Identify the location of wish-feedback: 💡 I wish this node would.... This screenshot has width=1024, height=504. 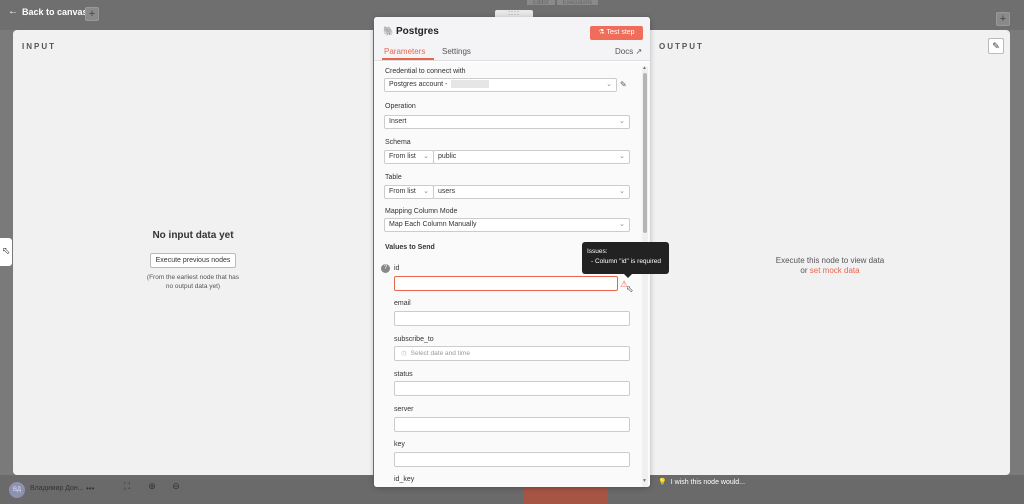
(702, 482).